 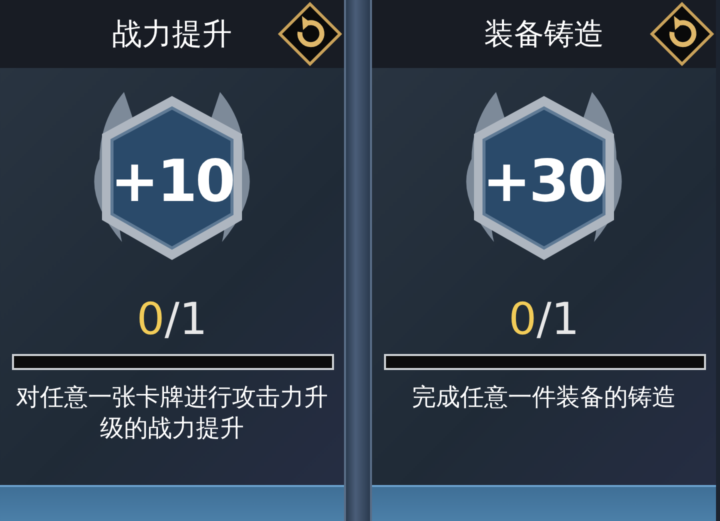 What do you see at coordinates (544, 35) in the screenshot?
I see `card-title: 装备铸造` at bounding box center [544, 35].